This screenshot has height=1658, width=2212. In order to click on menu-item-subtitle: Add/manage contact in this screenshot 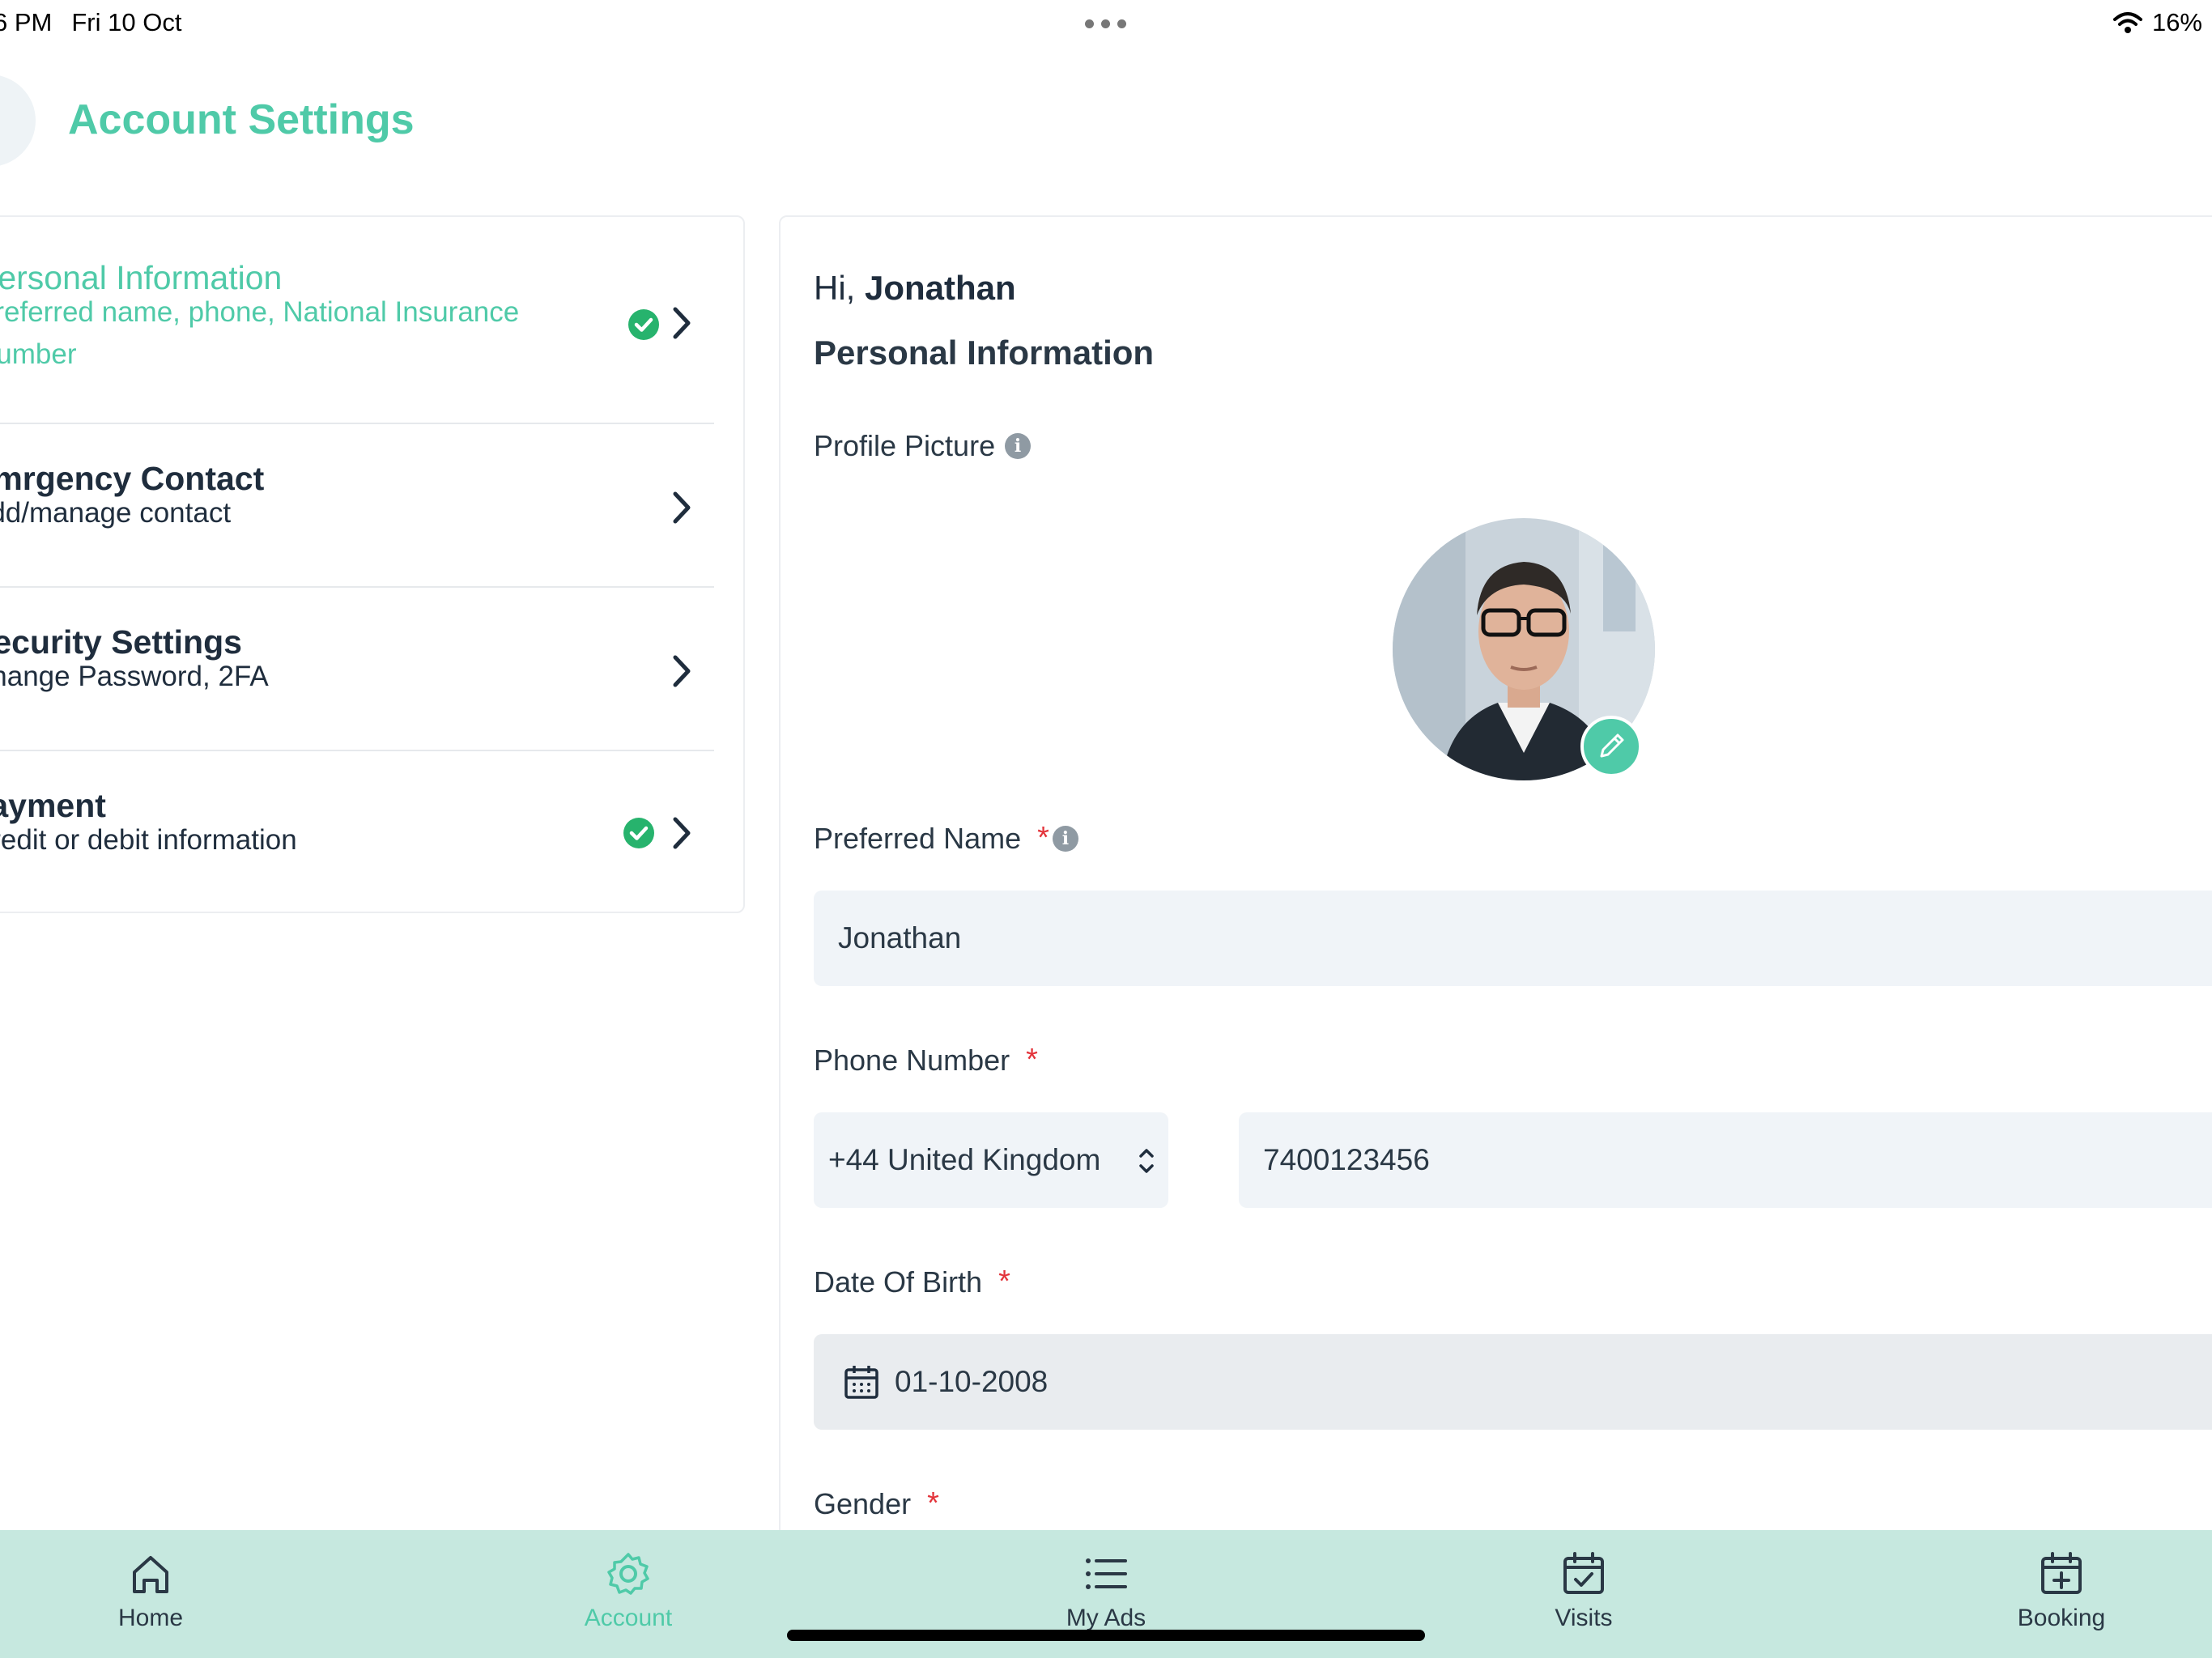, I will do `click(116, 513)`.